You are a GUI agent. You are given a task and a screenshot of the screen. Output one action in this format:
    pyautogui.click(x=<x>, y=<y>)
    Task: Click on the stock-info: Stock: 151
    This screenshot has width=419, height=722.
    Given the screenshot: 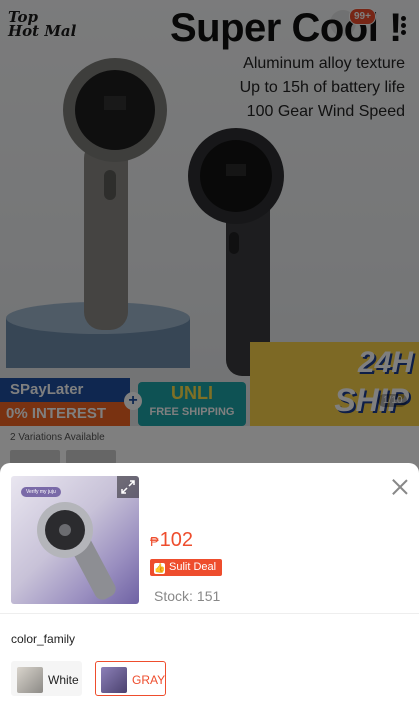 What is the action you would take?
    pyautogui.click(x=185, y=596)
    